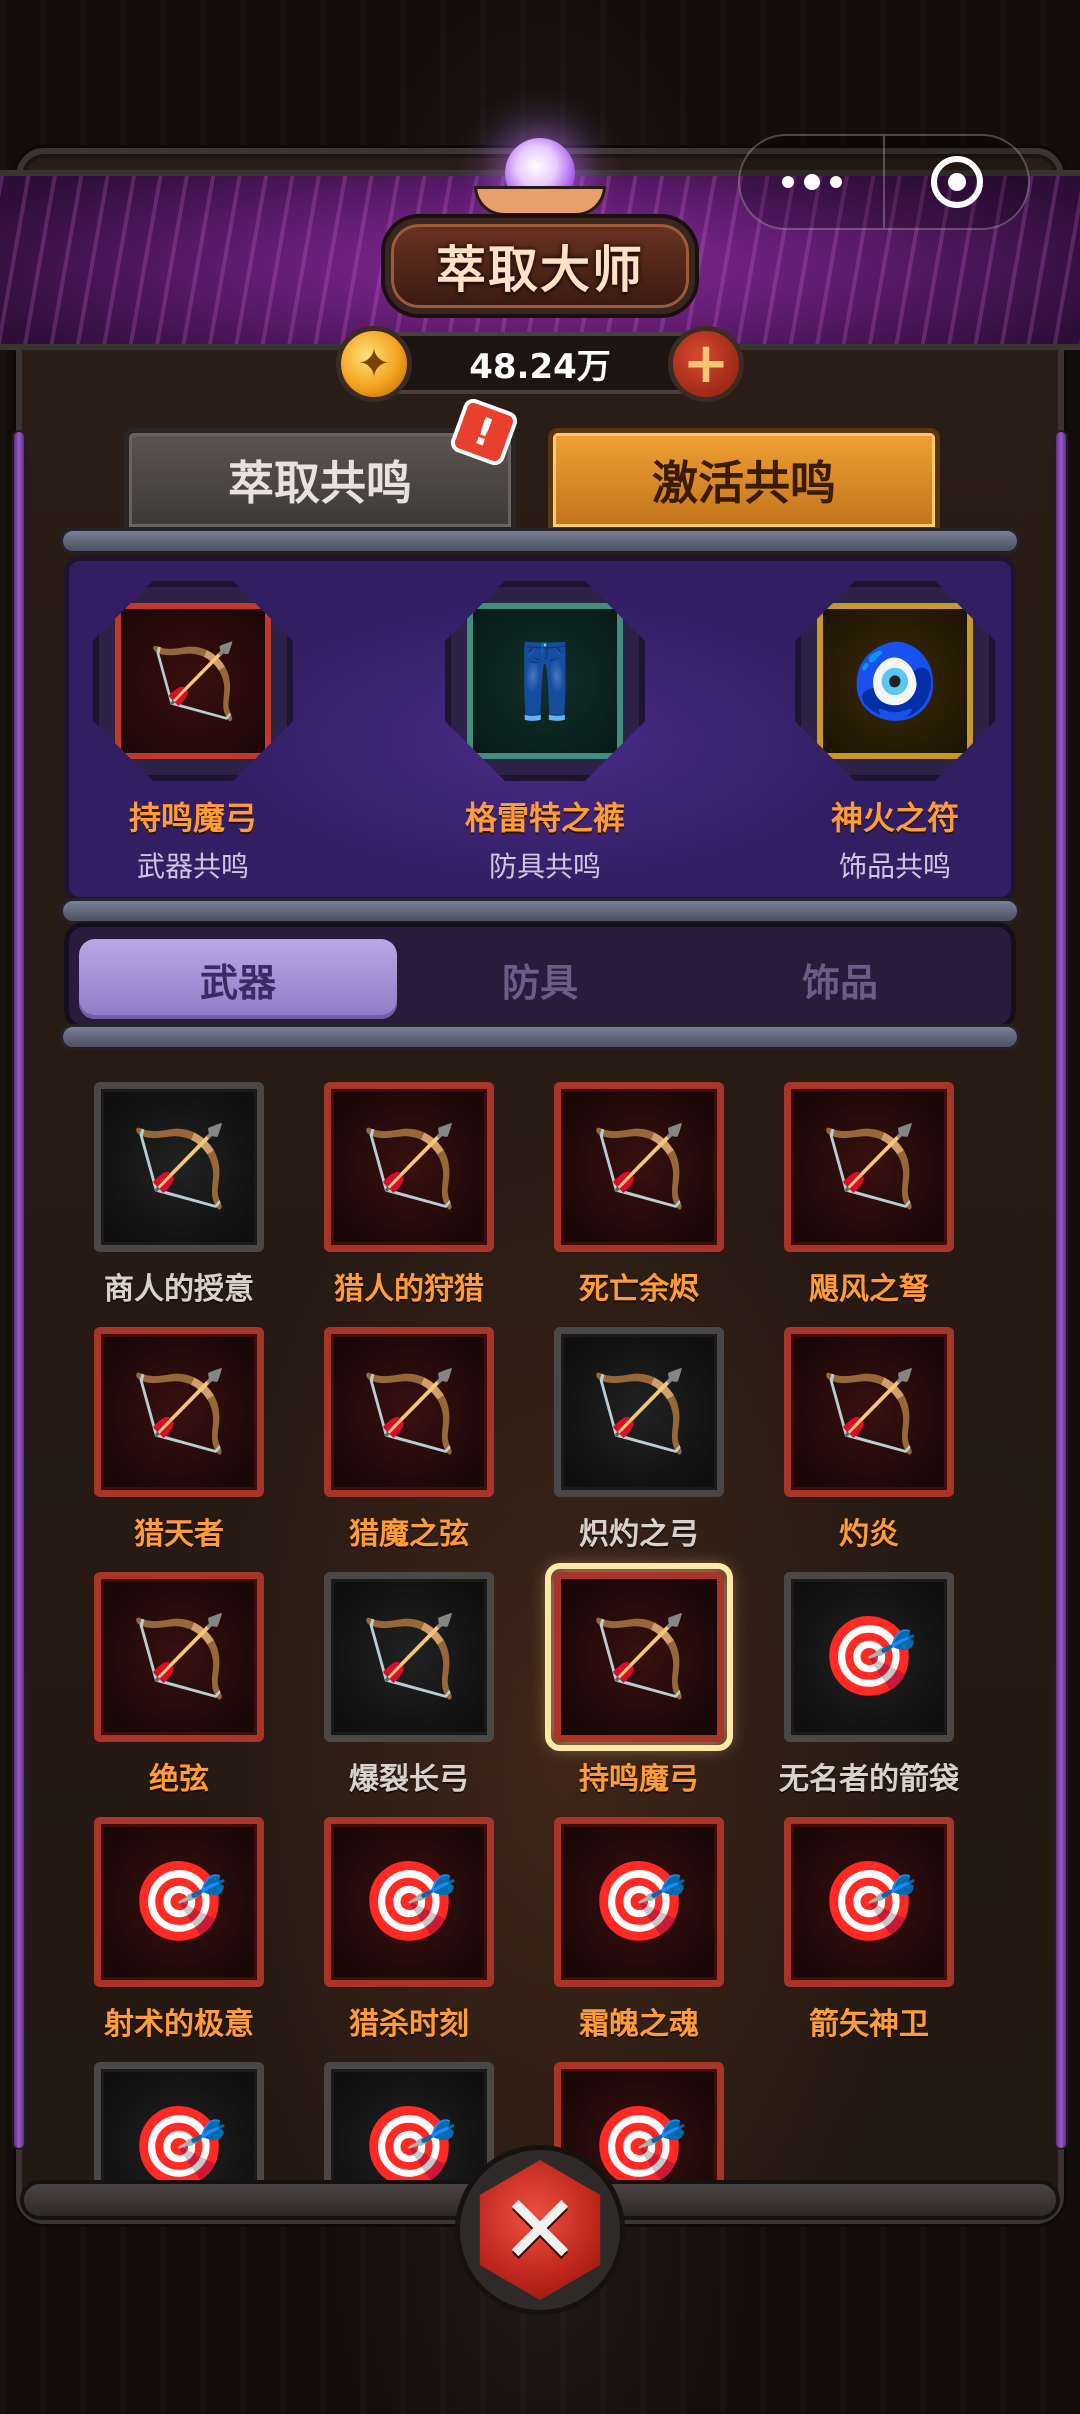  Describe the element at coordinates (639, 1779) in the screenshot. I see `item-name: 持鸣魔弓` at that location.